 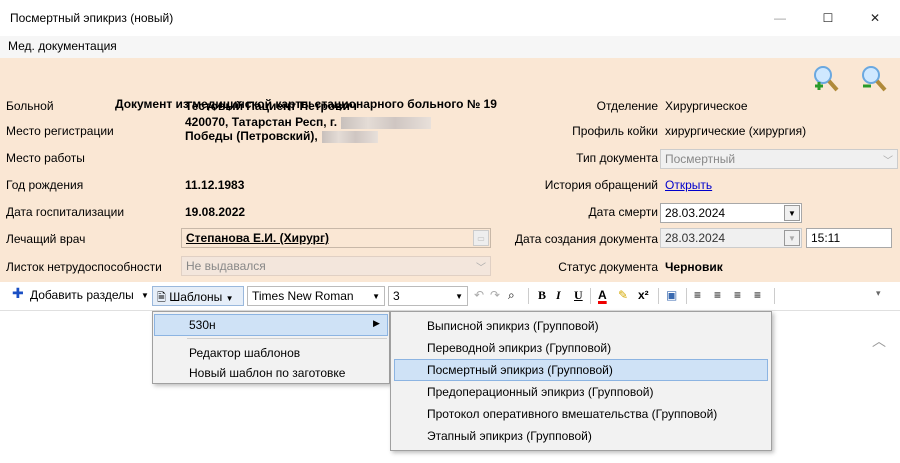 I want to click on hosp-value: 19.08.2022, so click(x=215, y=212).